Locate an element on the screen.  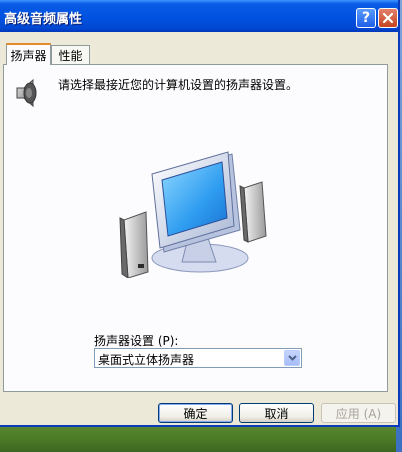
ok-button: 确定 is located at coordinates (195, 413).